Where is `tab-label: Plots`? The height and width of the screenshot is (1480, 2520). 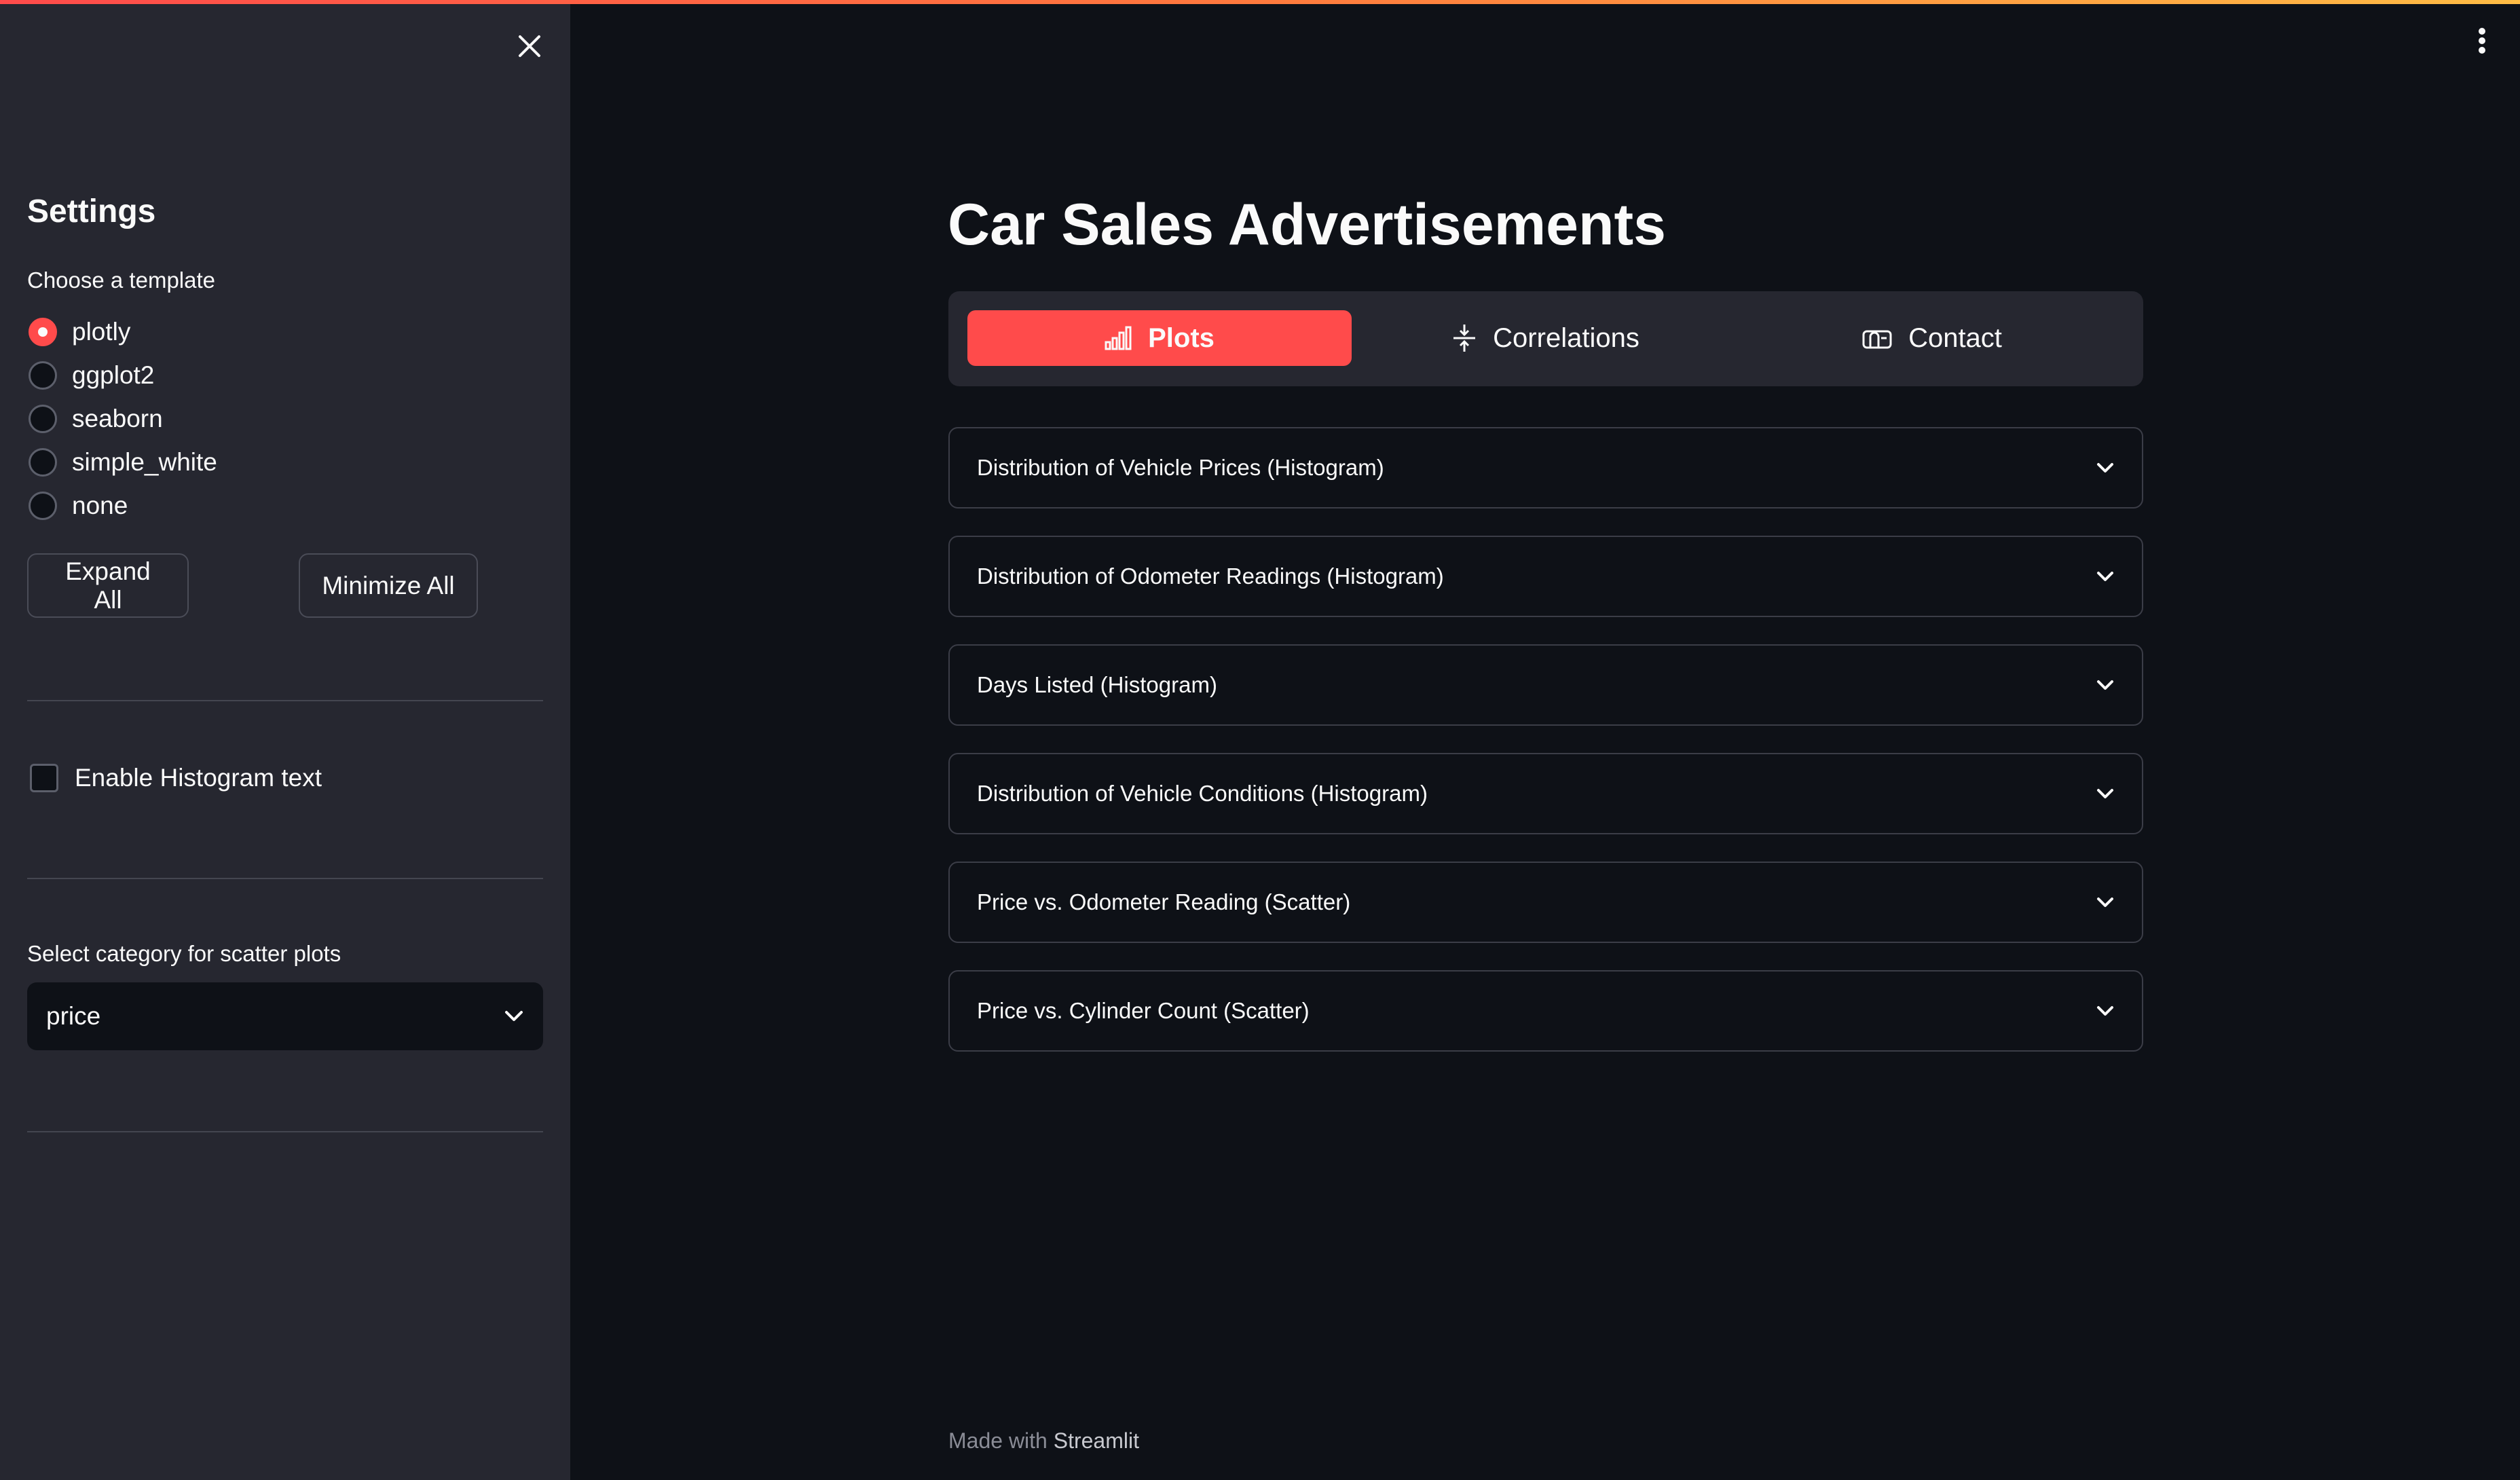 tab-label: Plots is located at coordinates (1182, 337).